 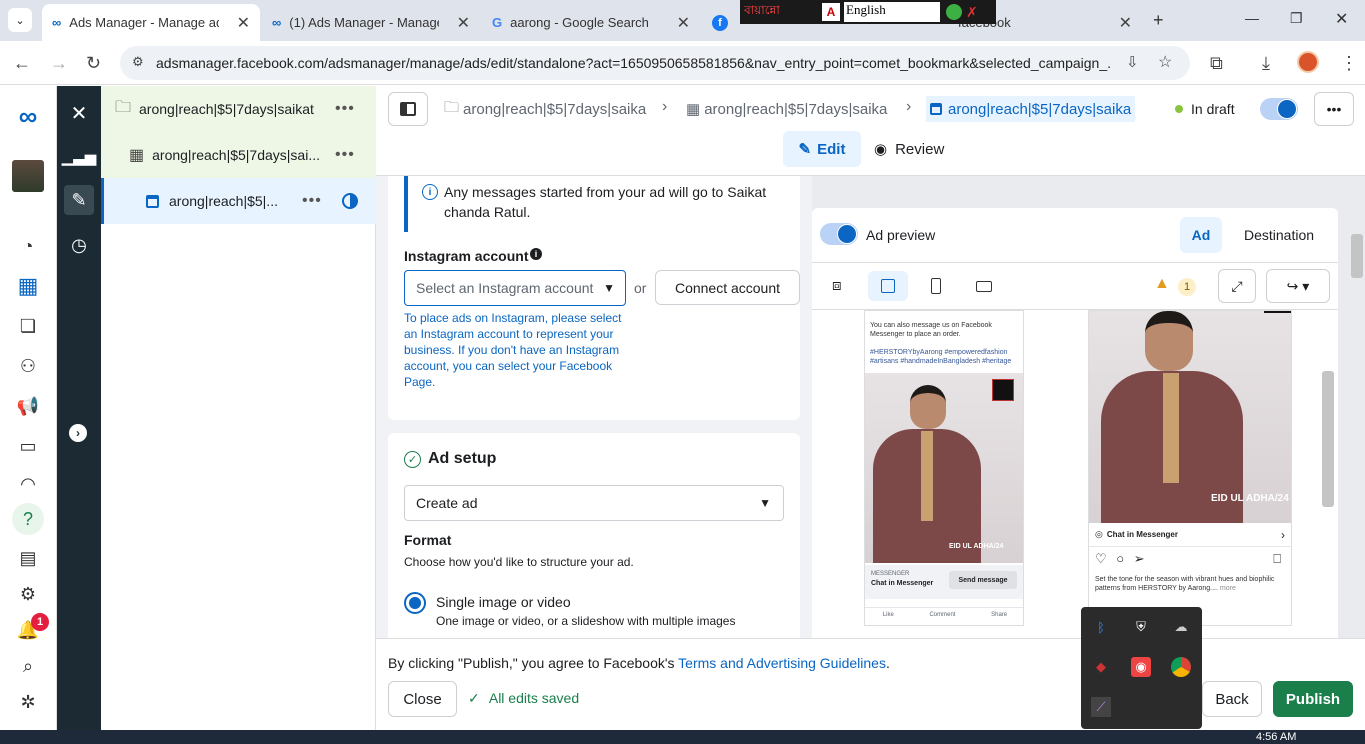 What do you see at coordinates (782, 663) in the screenshot?
I see `terms-link: Terms and Advertising Guidelines` at bounding box center [782, 663].